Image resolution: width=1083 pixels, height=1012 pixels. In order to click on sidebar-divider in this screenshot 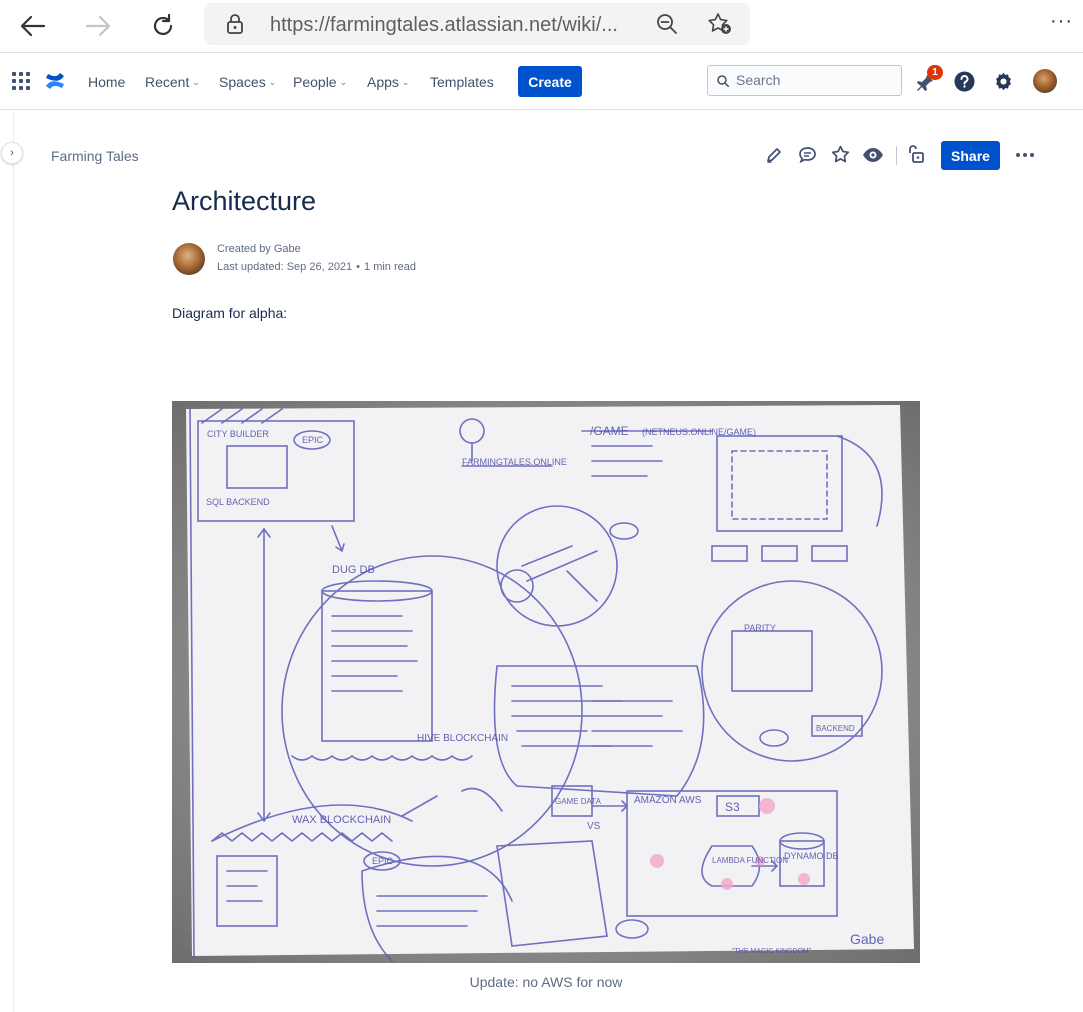, I will do `click(13, 561)`.